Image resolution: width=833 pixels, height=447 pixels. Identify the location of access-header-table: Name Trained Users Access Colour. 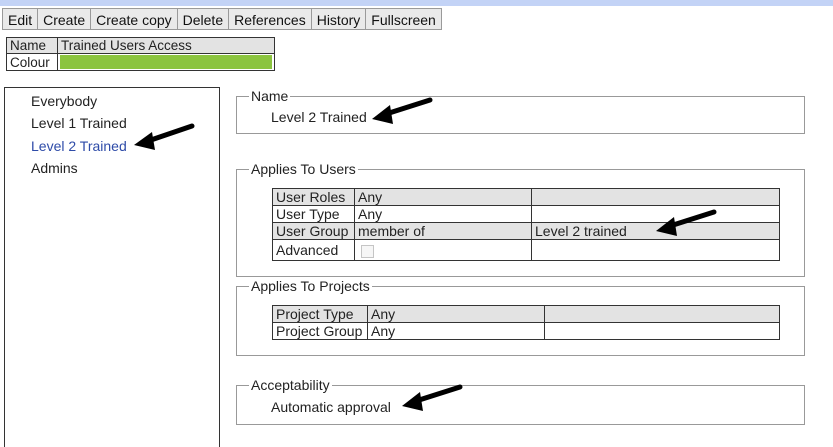
(140, 54).